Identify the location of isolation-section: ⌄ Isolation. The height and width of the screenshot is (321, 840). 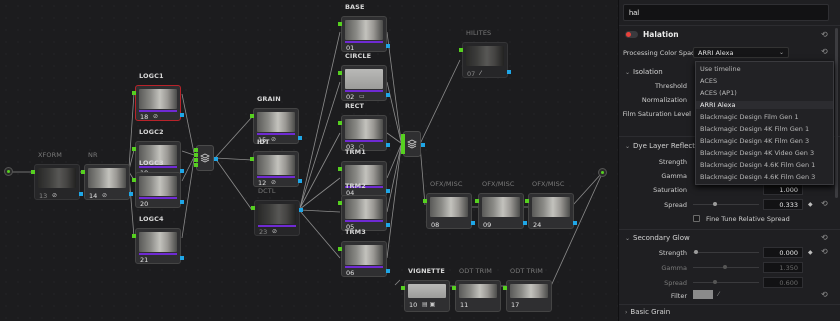
(644, 72).